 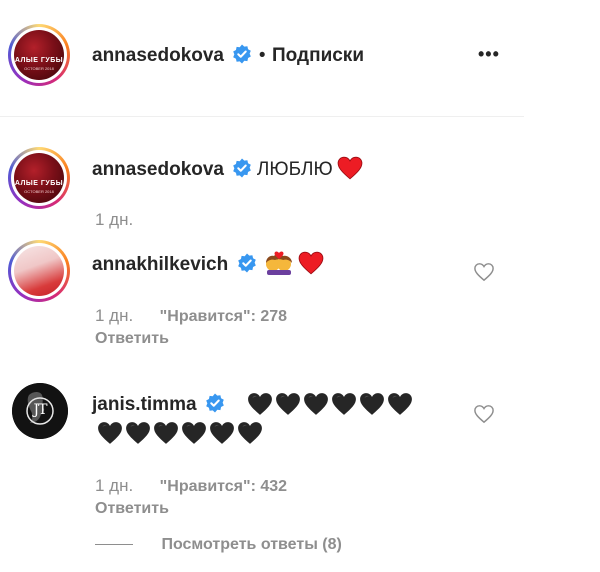 I want to click on comment-meta: 1 дн. "Нравится": 432, so click(x=191, y=486).